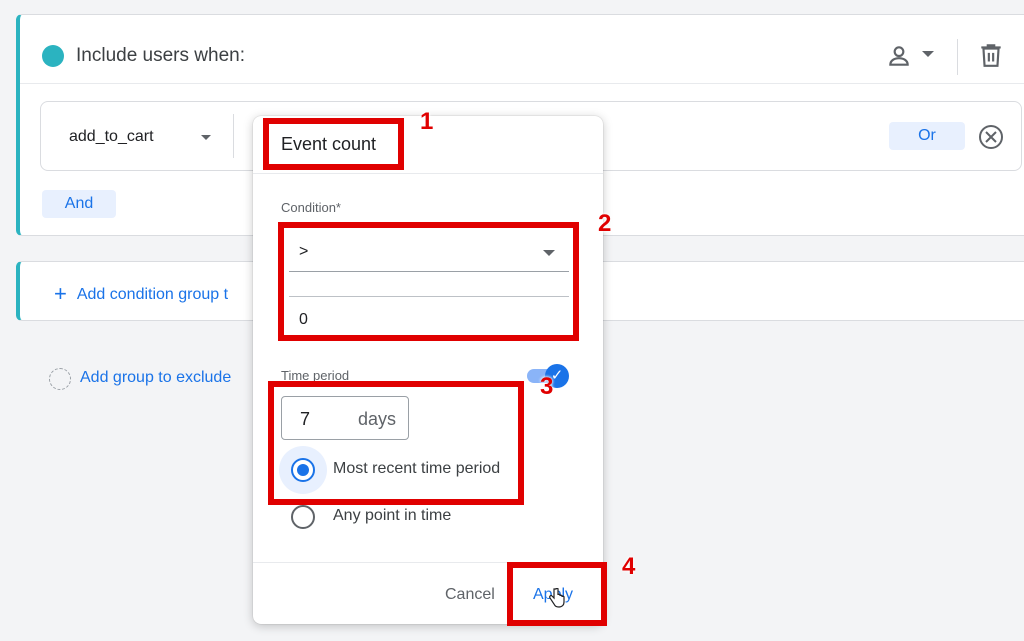  What do you see at coordinates (392, 515) in the screenshot?
I see `radio-any-point-label: Any point in time` at bounding box center [392, 515].